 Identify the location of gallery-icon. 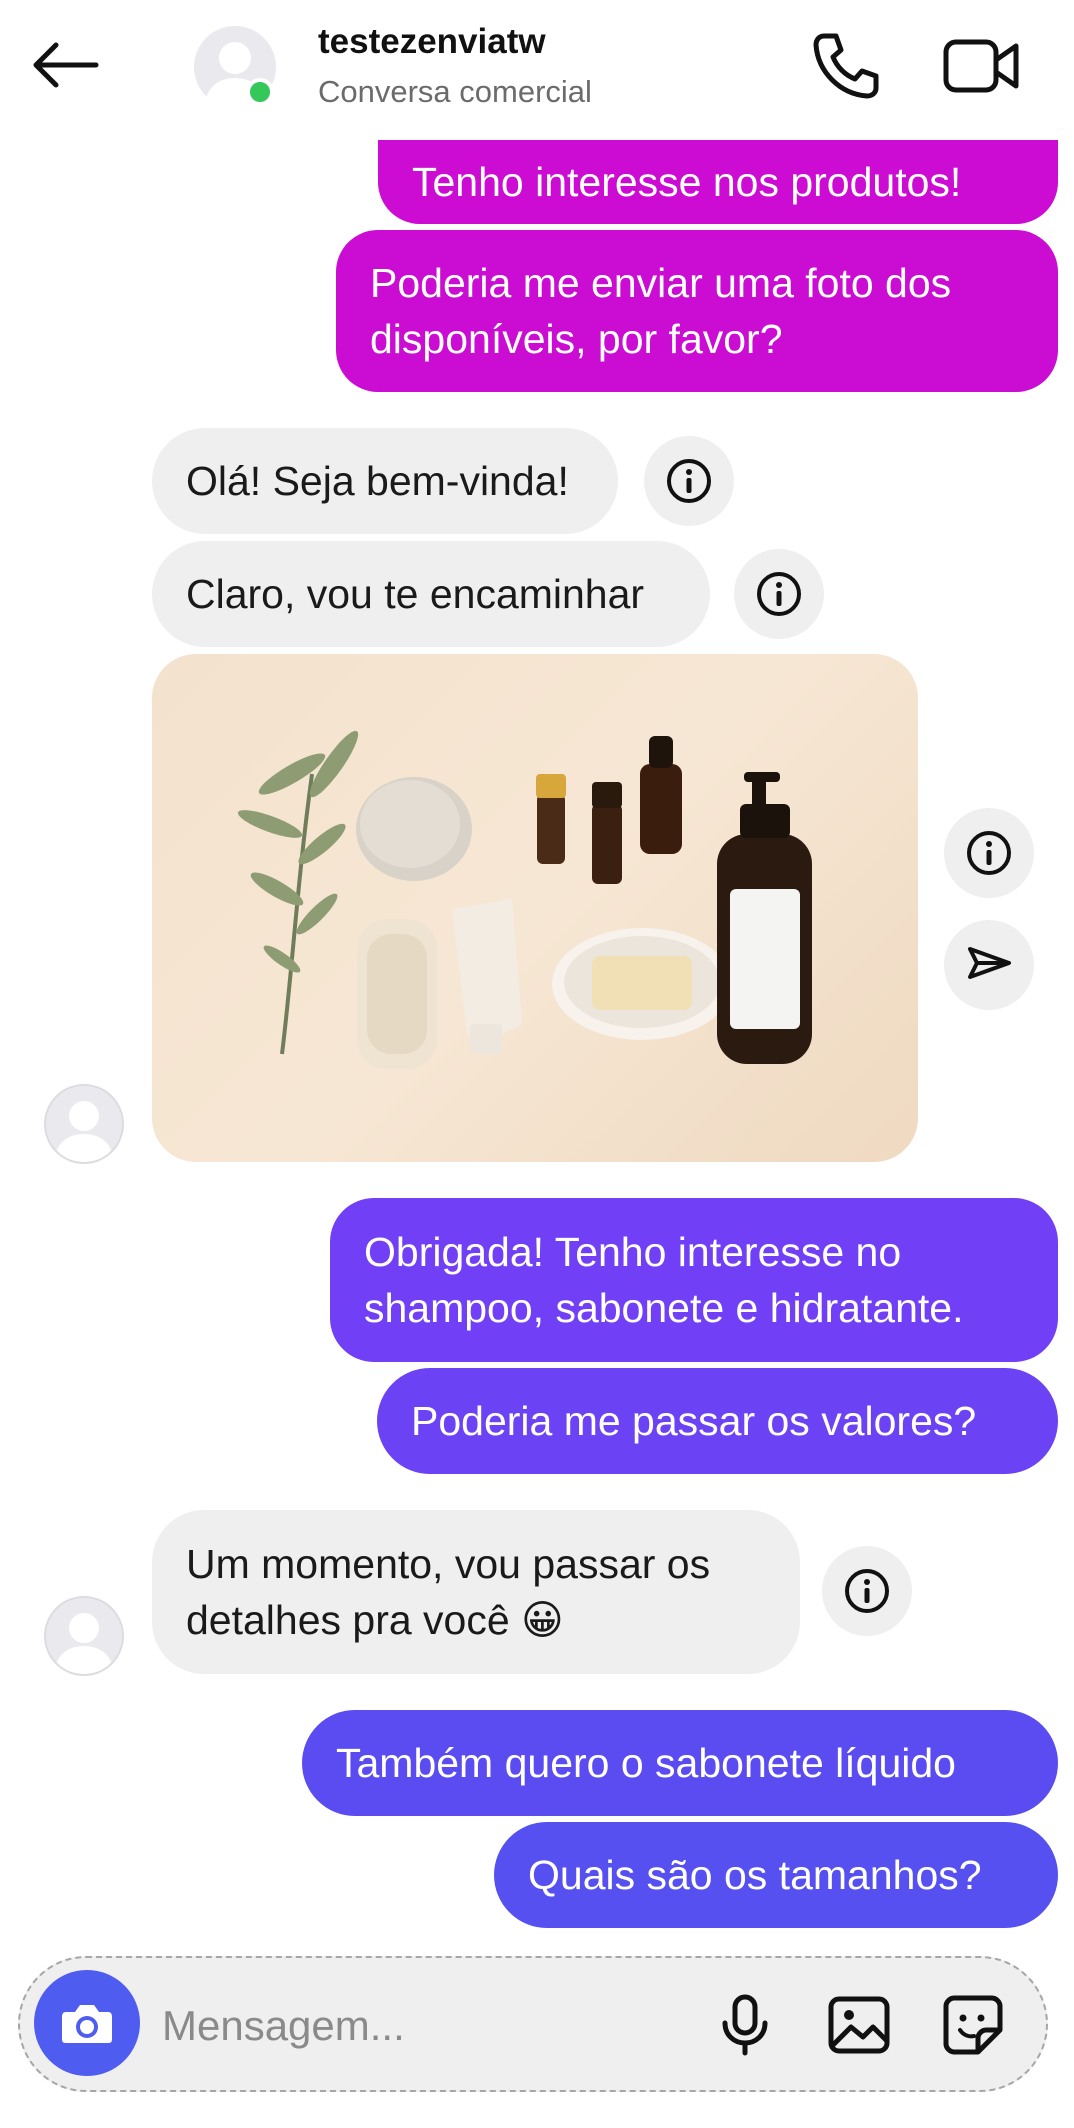
(859, 2025).